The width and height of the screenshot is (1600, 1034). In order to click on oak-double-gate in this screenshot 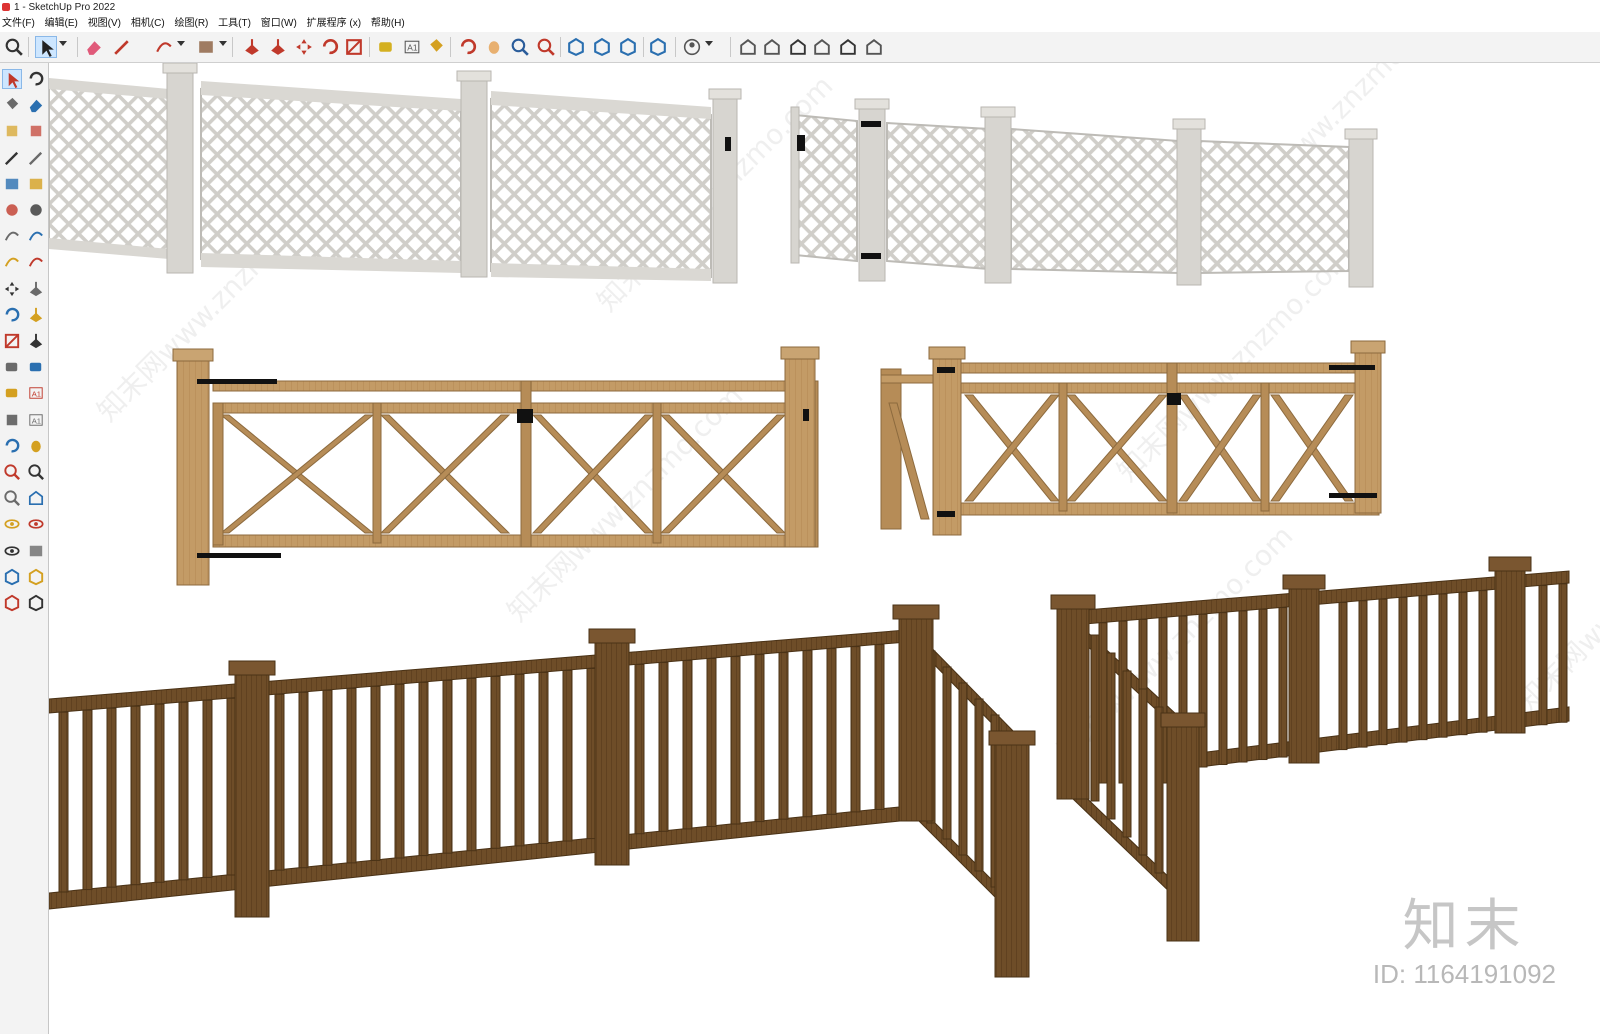, I will do `click(496, 466)`.